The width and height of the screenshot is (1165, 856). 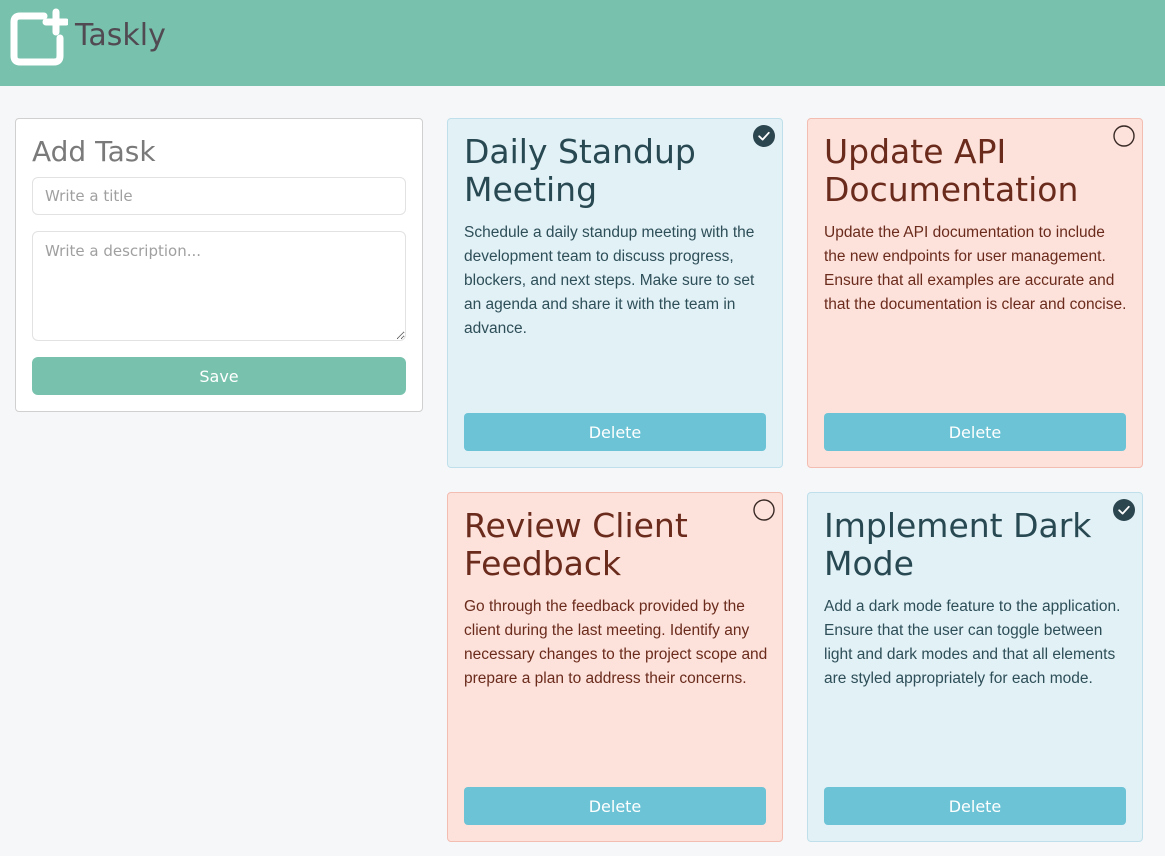 I want to click on add-task-heading: Add Task, so click(x=94, y=151).